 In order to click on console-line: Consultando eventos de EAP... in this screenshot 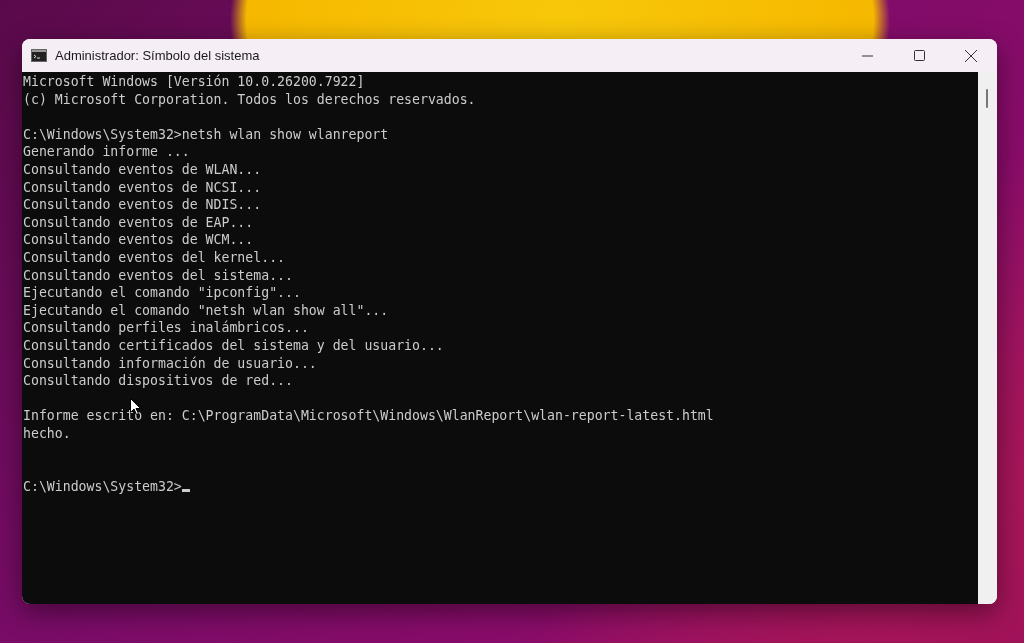, I will do `click(139, 222)`.